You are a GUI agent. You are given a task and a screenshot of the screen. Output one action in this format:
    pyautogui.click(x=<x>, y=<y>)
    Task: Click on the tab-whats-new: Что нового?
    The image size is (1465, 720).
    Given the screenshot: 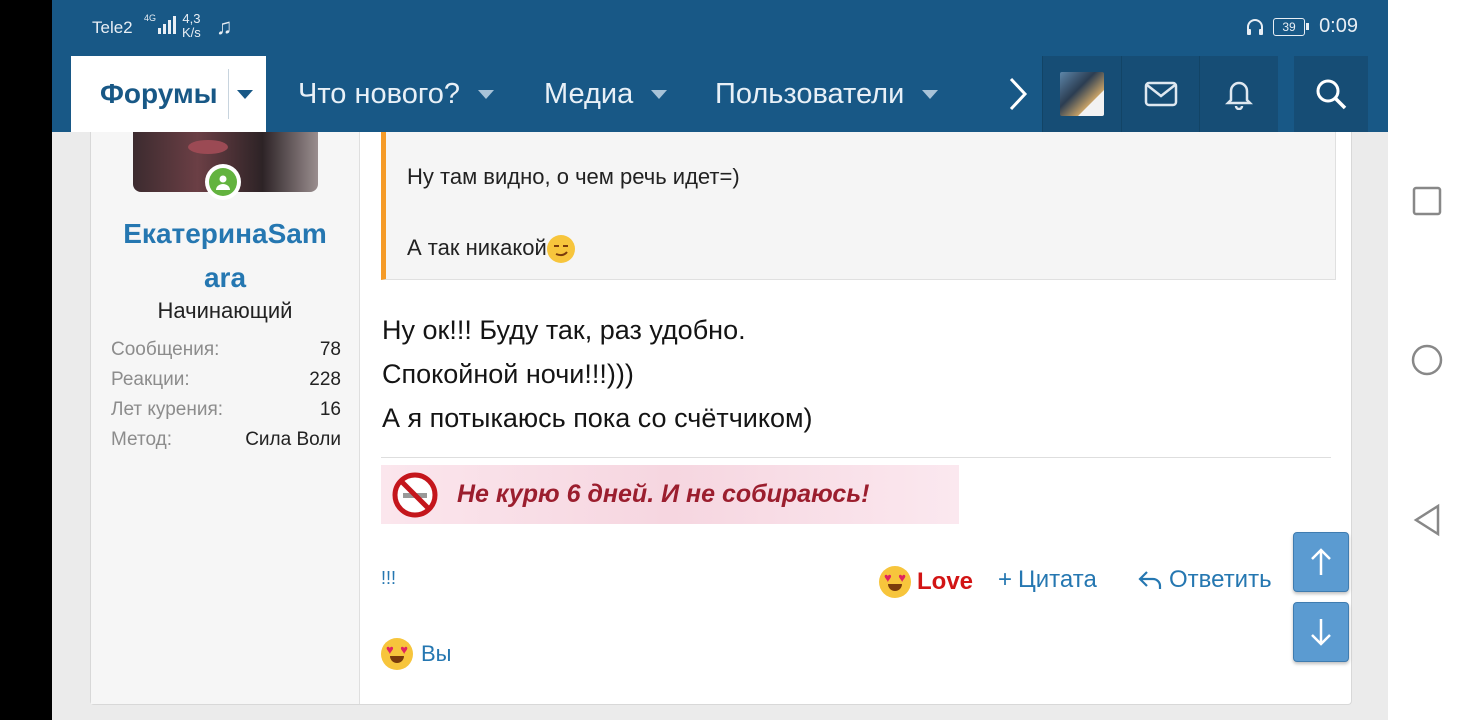 What is the action you would take?
    pyautogui.click(x=396, y=94)
    